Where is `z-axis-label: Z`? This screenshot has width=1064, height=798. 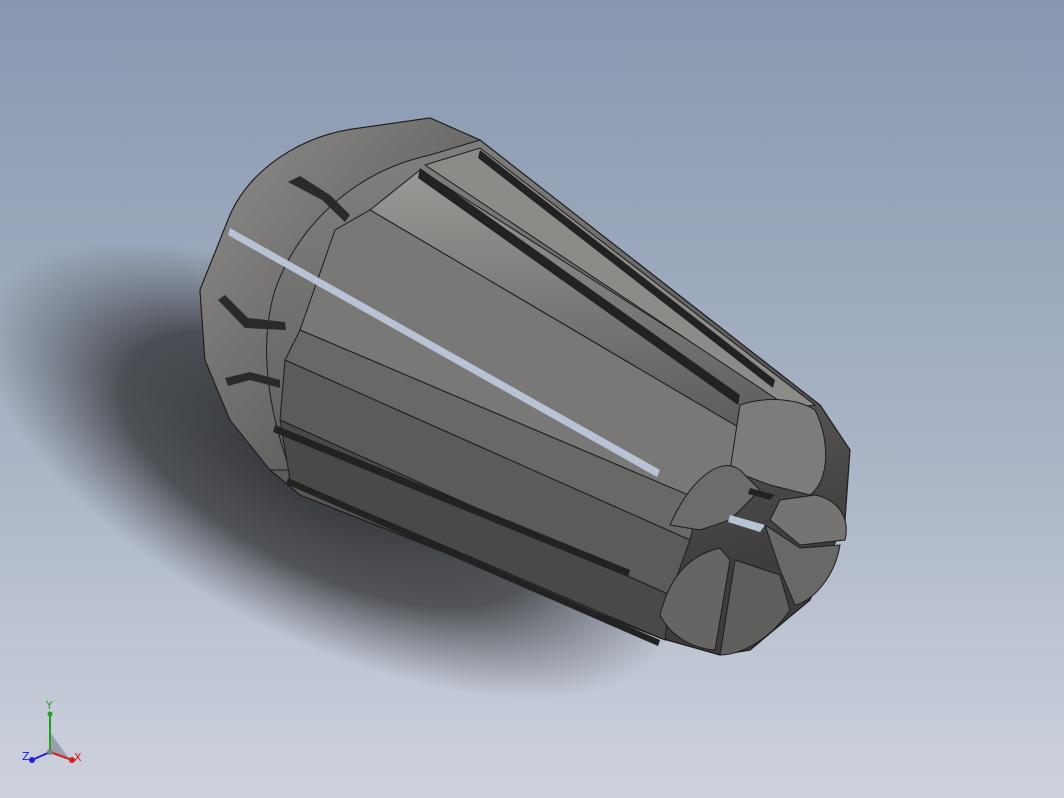
z-axis-label: Z is located at coordinates (26, 756).